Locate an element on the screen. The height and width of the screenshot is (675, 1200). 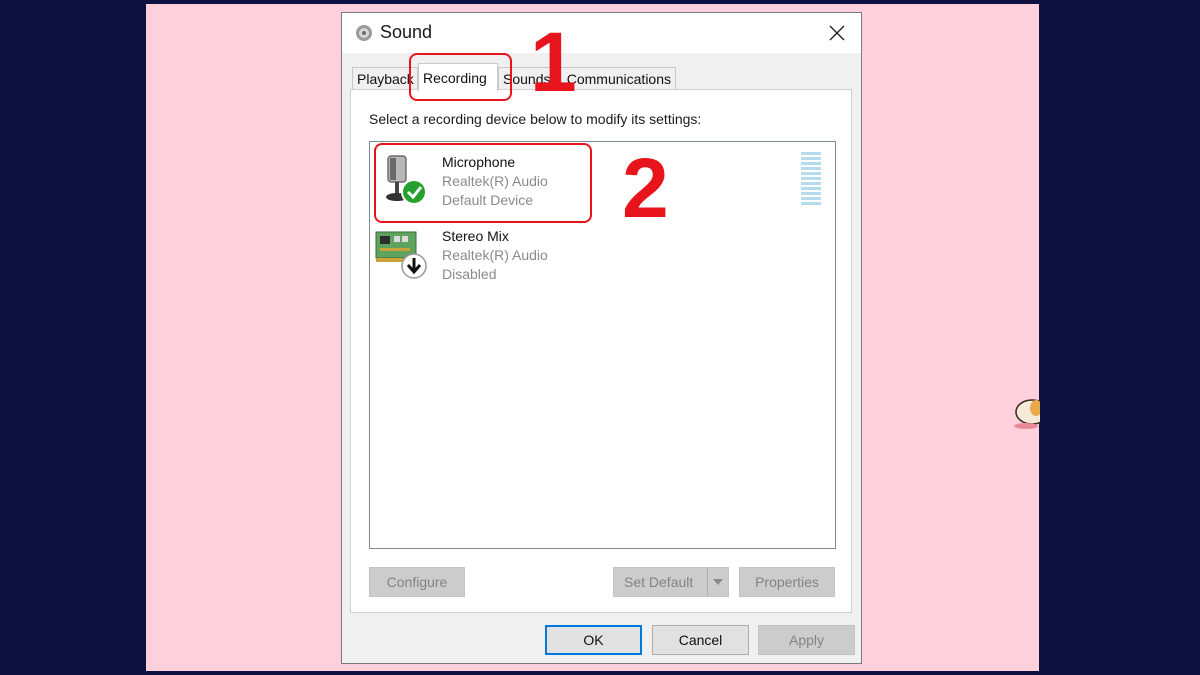
close-icon is located at coordinates (837, 33).